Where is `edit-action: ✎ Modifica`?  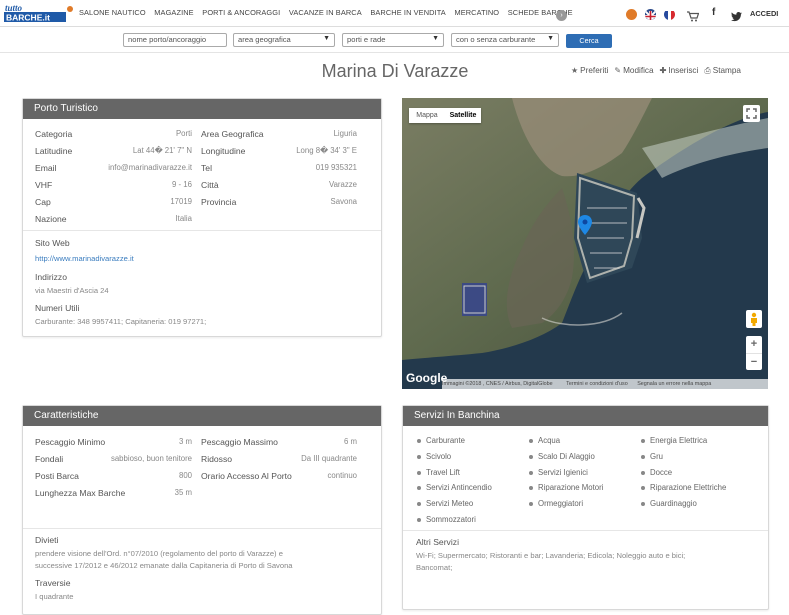 edit-action: ✎ Modifica is located at coordinates (633, 71).